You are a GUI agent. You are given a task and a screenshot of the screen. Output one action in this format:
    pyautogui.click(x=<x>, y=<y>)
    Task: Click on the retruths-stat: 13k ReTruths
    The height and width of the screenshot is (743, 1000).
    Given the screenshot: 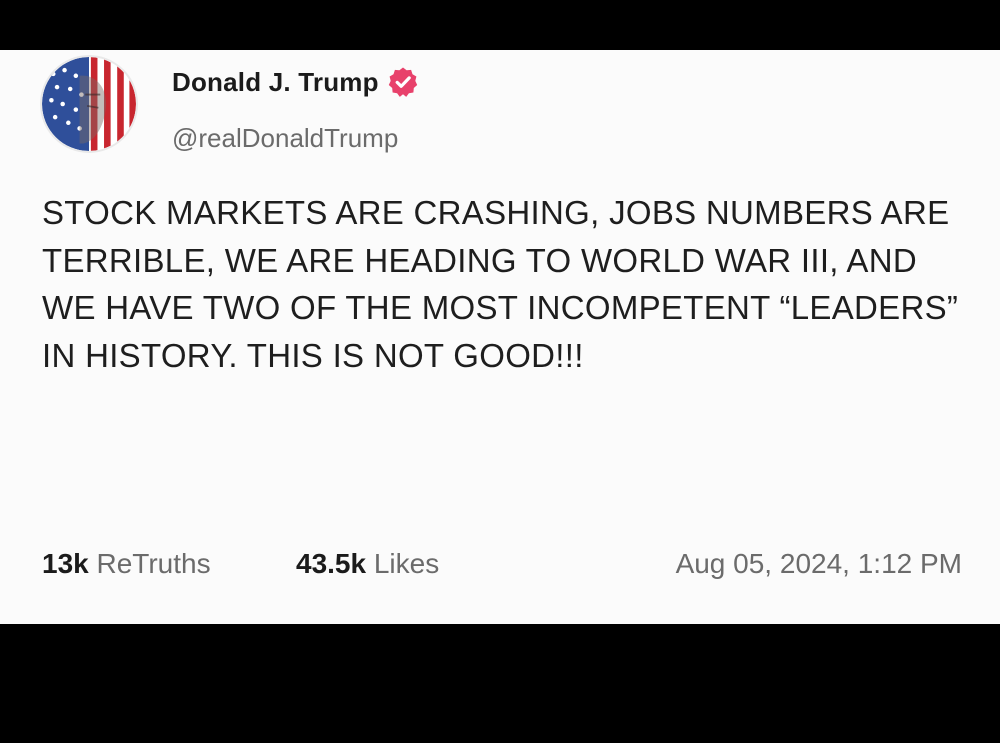 What is the action you would take?
    pyautogui.click(x=126, y=564)
    